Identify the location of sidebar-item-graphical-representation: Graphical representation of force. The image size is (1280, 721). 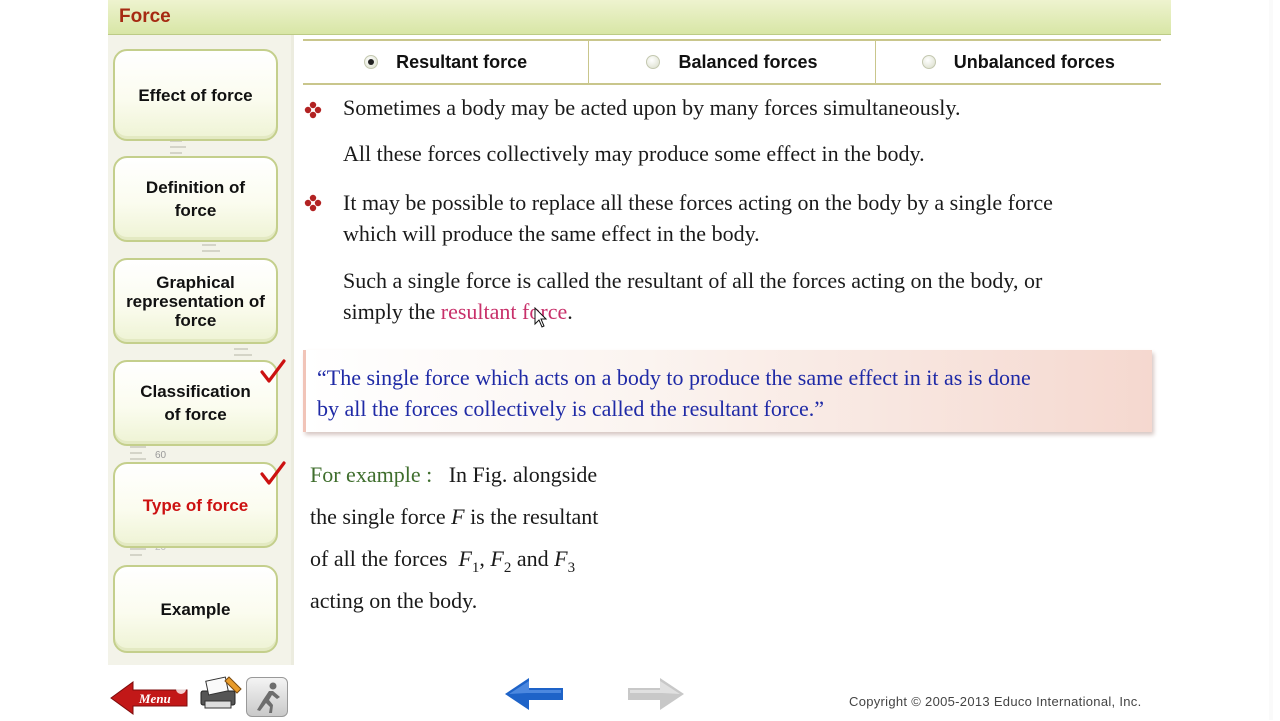
(195, 301).